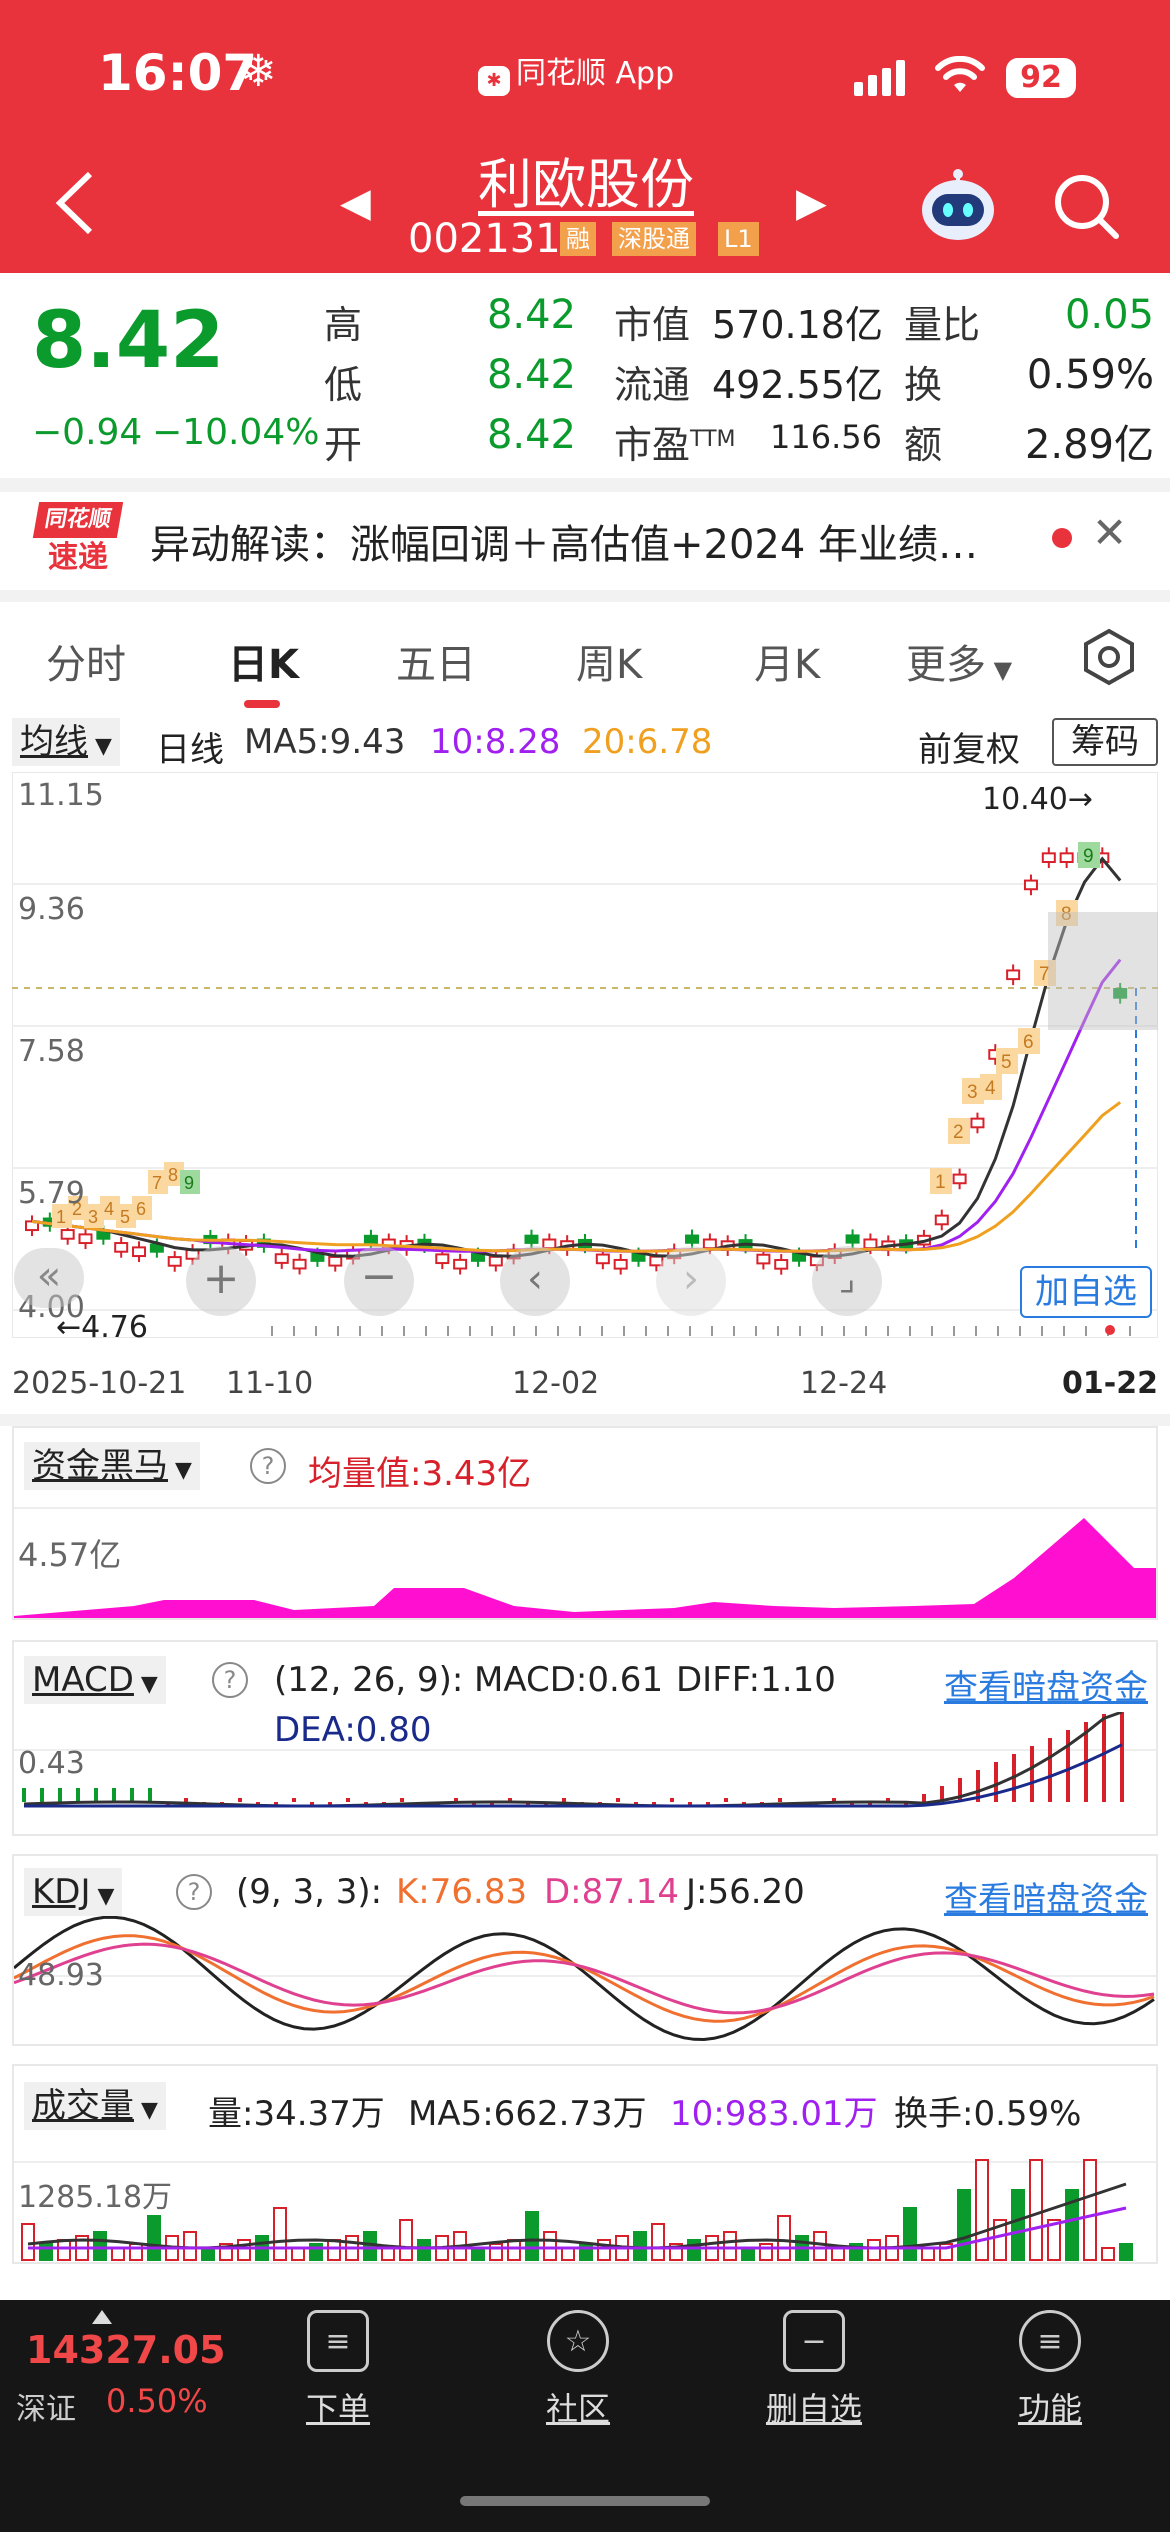  I want to click on scroll-left-icon: ‹, so click(535, 1281).